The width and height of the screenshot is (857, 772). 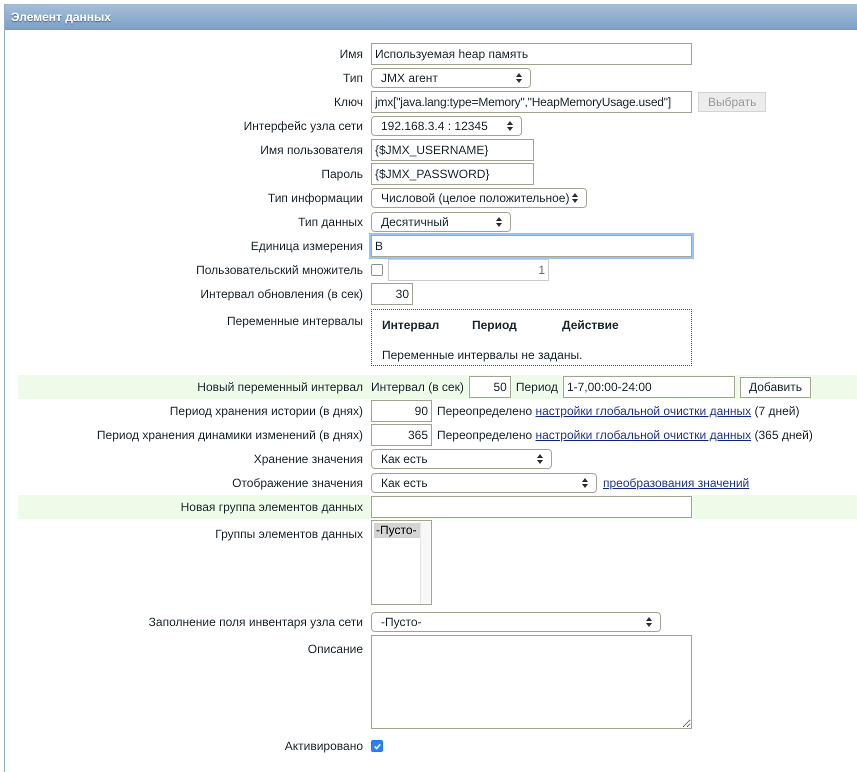 What do you see at coordinates (335, 649) in the screenshot?
I see `field-label: Описание` at bounding box center [335, 649].